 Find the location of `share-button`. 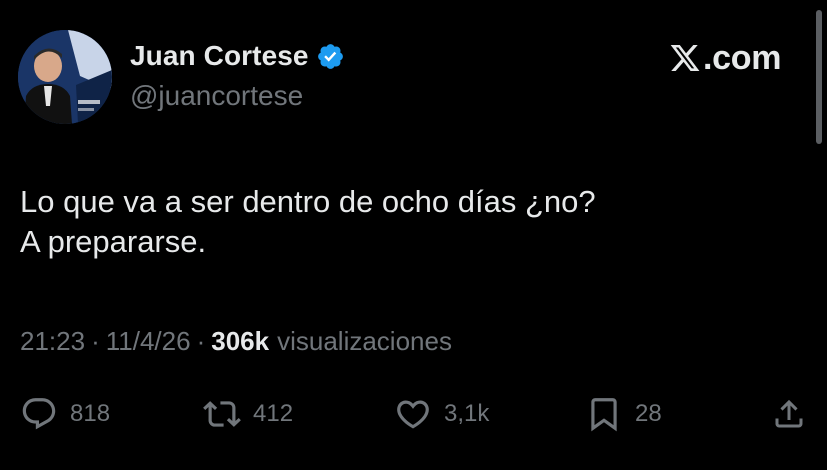

share-button is located at coordinates (789, 414).